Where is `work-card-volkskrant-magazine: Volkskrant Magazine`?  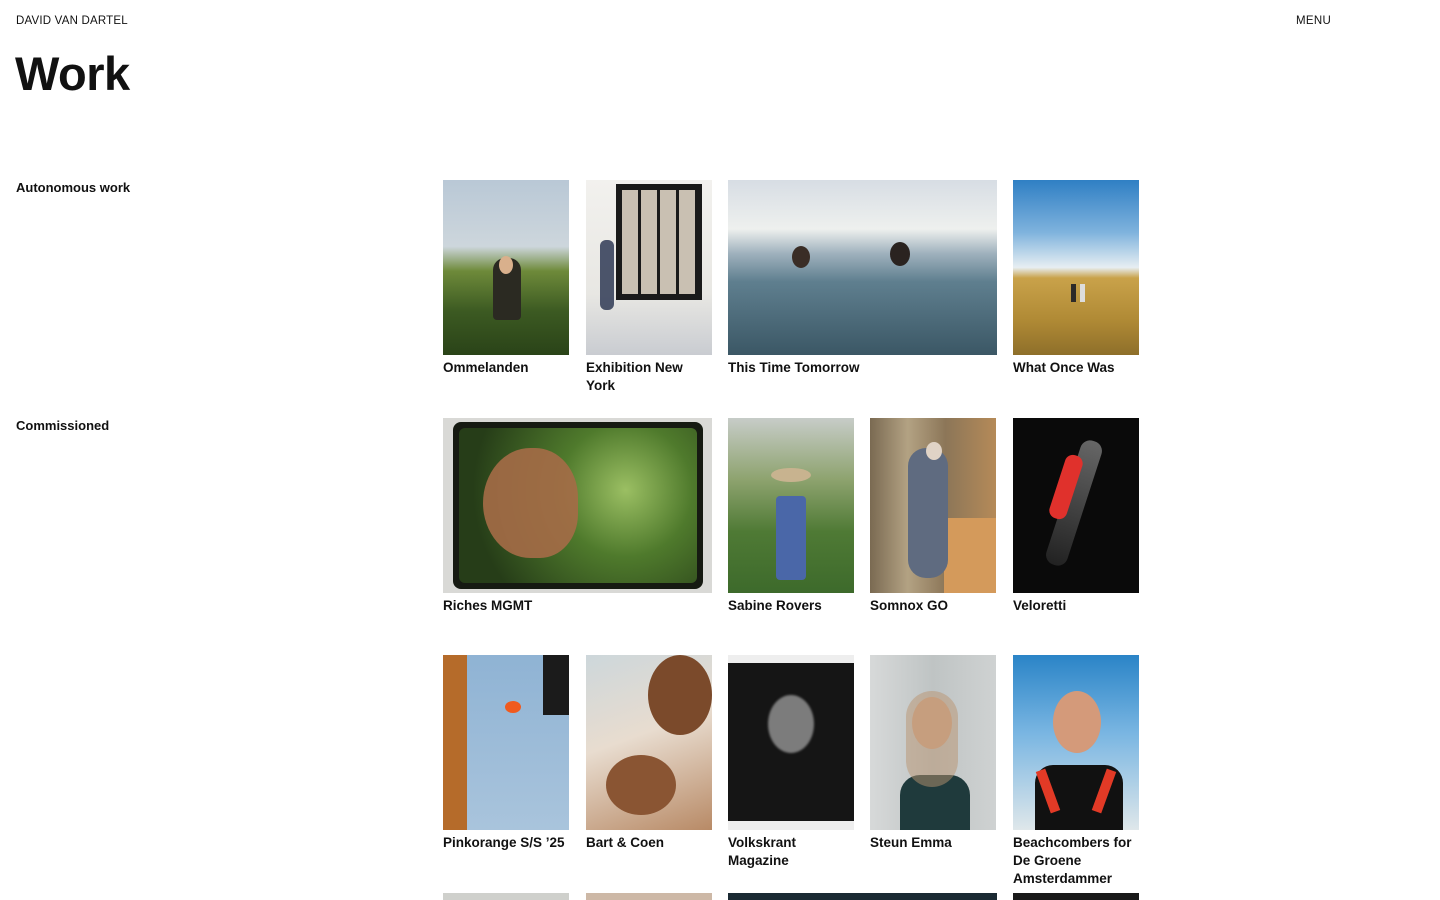 work-card-volkskrant-magazine: Volkskrant Magazine is located at coordinates (791, 762).